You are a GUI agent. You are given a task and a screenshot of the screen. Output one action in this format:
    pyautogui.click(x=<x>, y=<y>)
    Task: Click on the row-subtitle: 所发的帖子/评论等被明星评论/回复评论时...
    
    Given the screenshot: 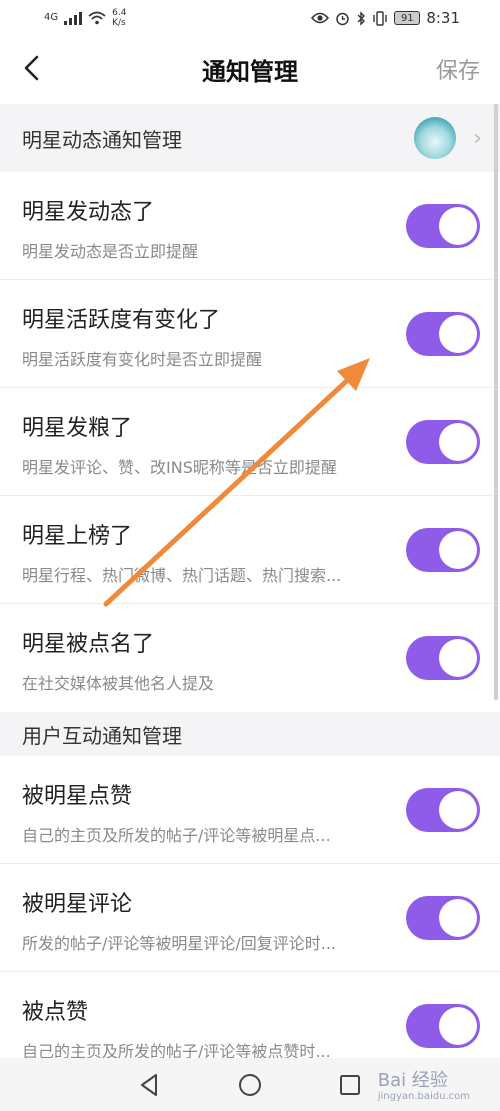 What is the action you would take?
    pyautogui.click(x=179, y=943)
    